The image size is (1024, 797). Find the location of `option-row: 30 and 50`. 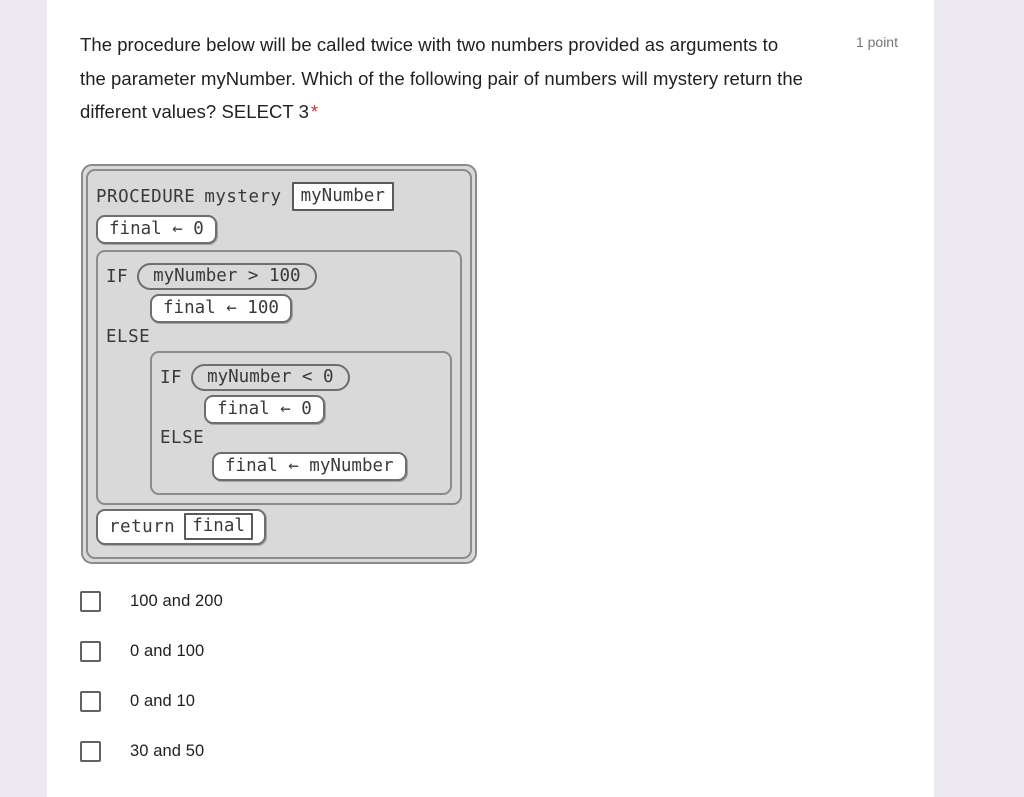

option-row: 30 and 50 is located at coordinates (330, 751).